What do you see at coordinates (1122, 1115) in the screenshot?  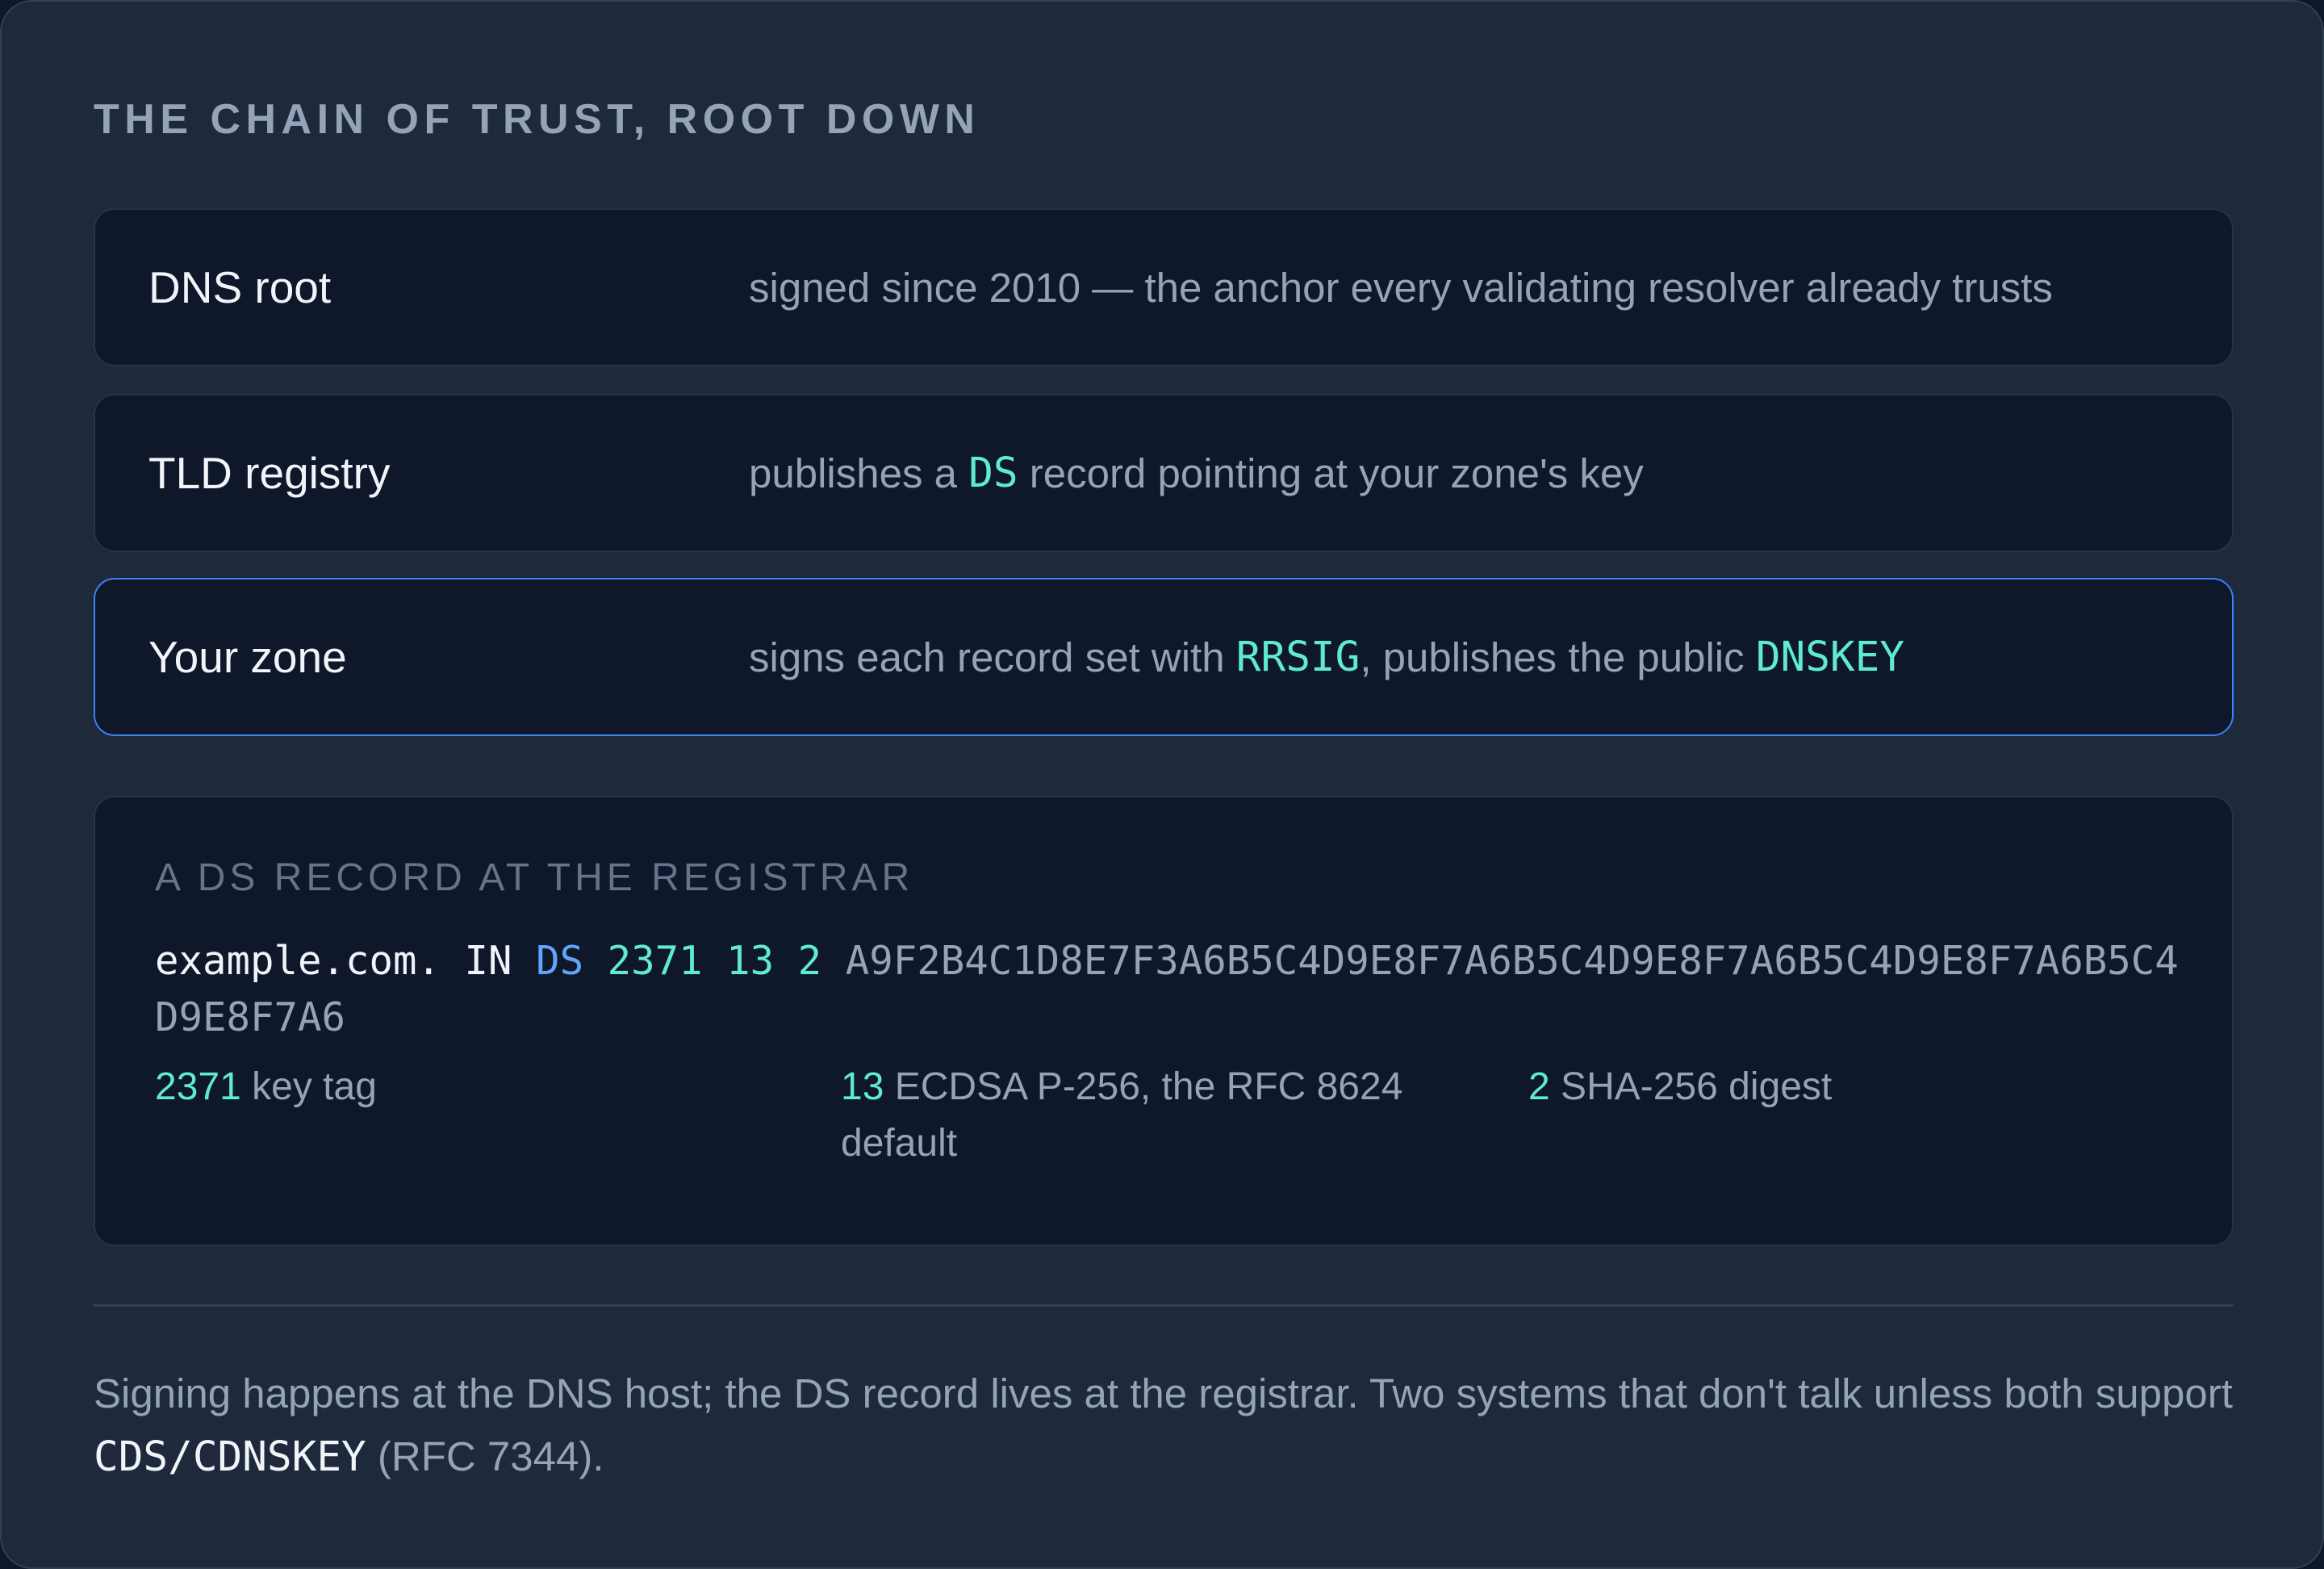 I see `legend-label: ECDSA P-256, the RFC 8624 default` at bounding box center [1122, 1115].